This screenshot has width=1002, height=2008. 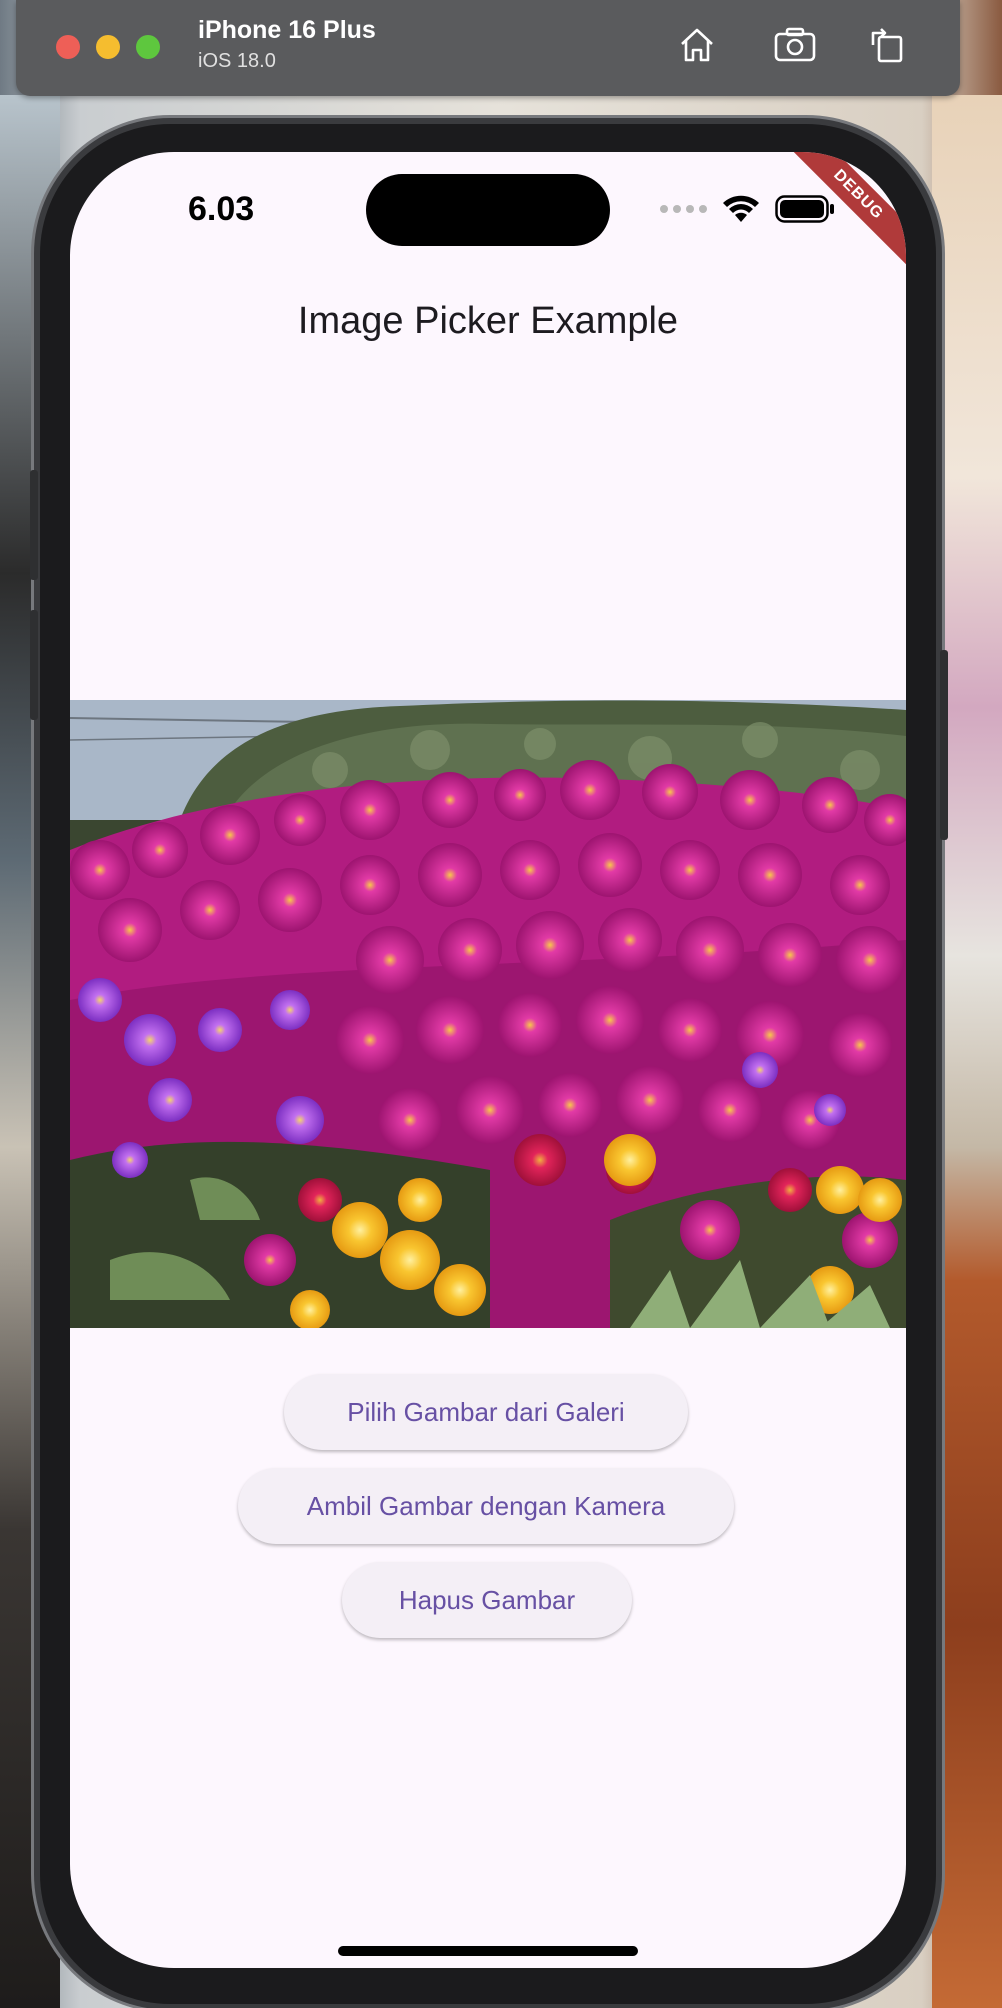 What do you see at coordinates (237, 61) in the screenshot?
I see `simulator-os-version: iOS 18.0` at bounding box center [237, 61].